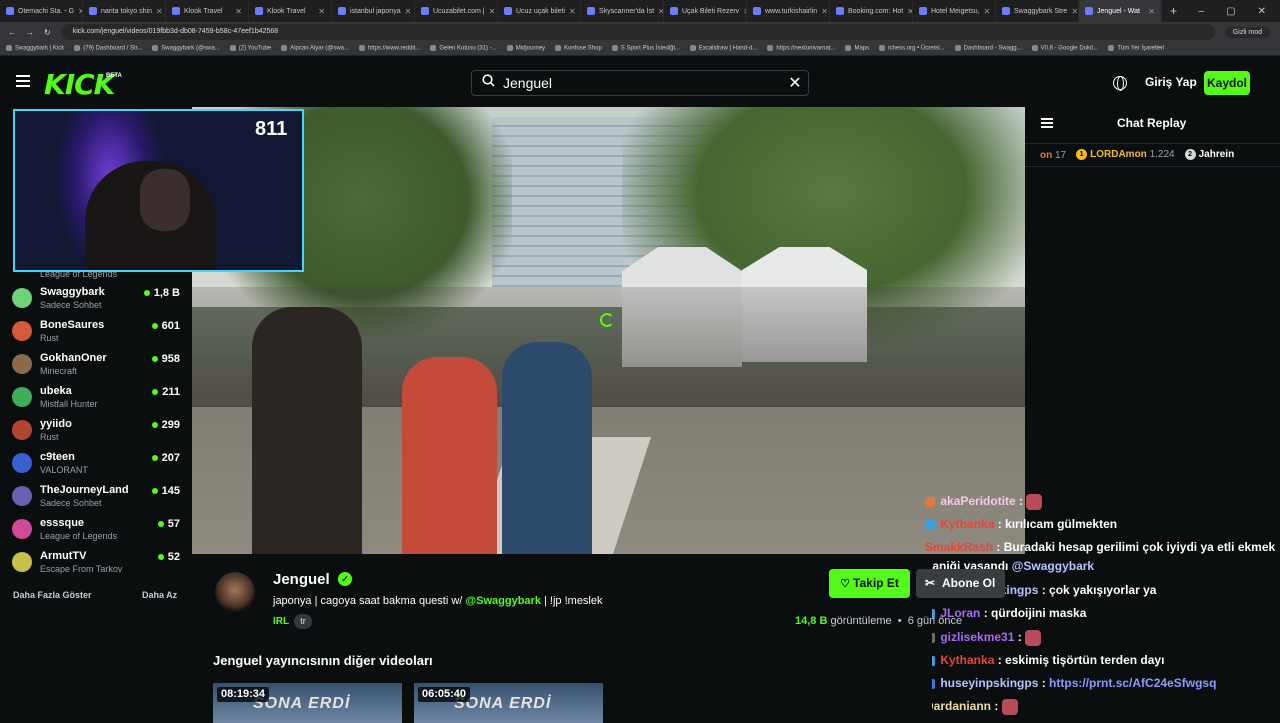 The height and width of the screenshot is (723, 1280). Describe the element at coordinates (301, 579) in the screenshot. I see `streamer-name: Jenguel` at that location.